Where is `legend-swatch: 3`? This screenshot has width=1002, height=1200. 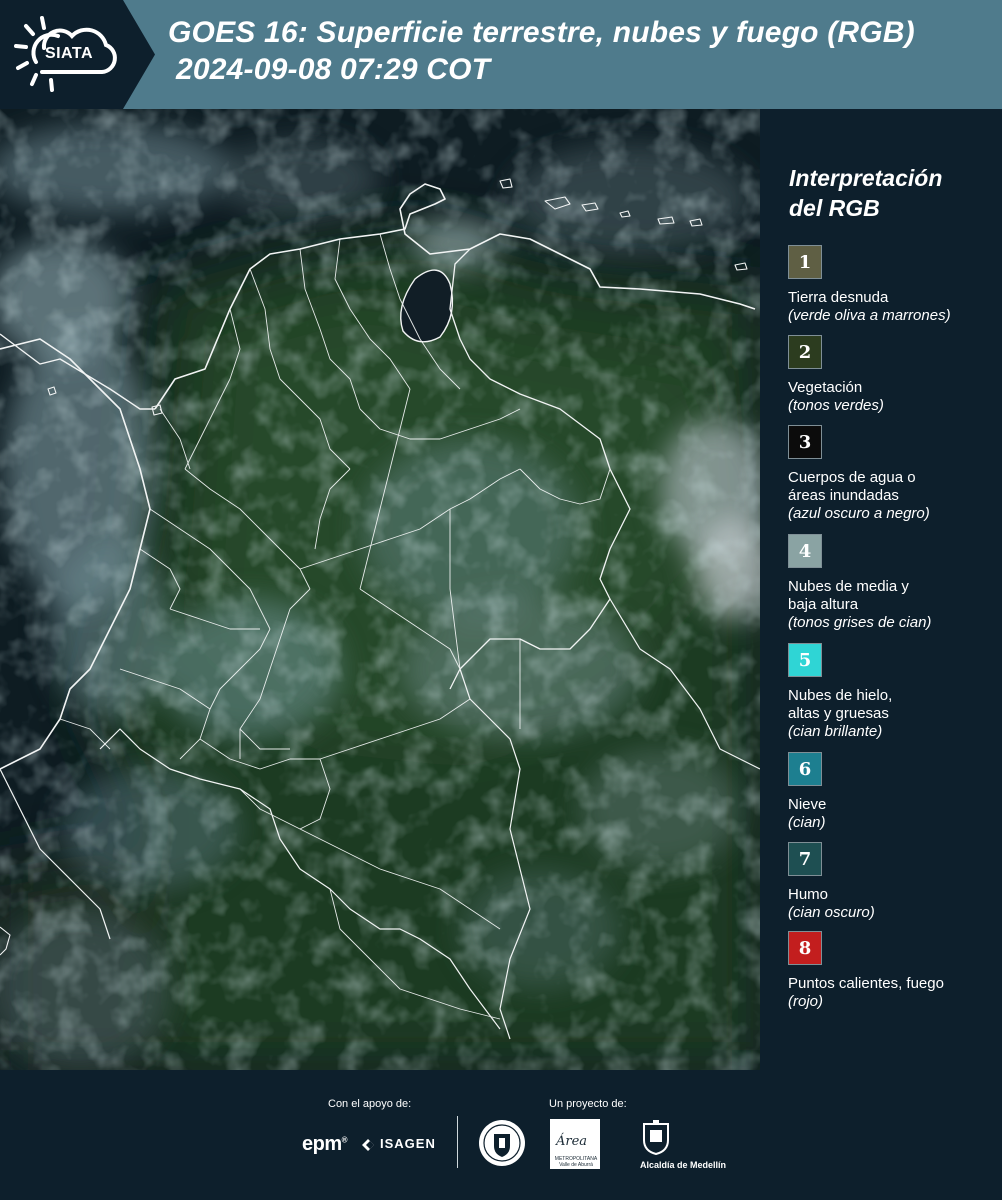
legend-swatch: 3 is located at coordinates (805, 442).